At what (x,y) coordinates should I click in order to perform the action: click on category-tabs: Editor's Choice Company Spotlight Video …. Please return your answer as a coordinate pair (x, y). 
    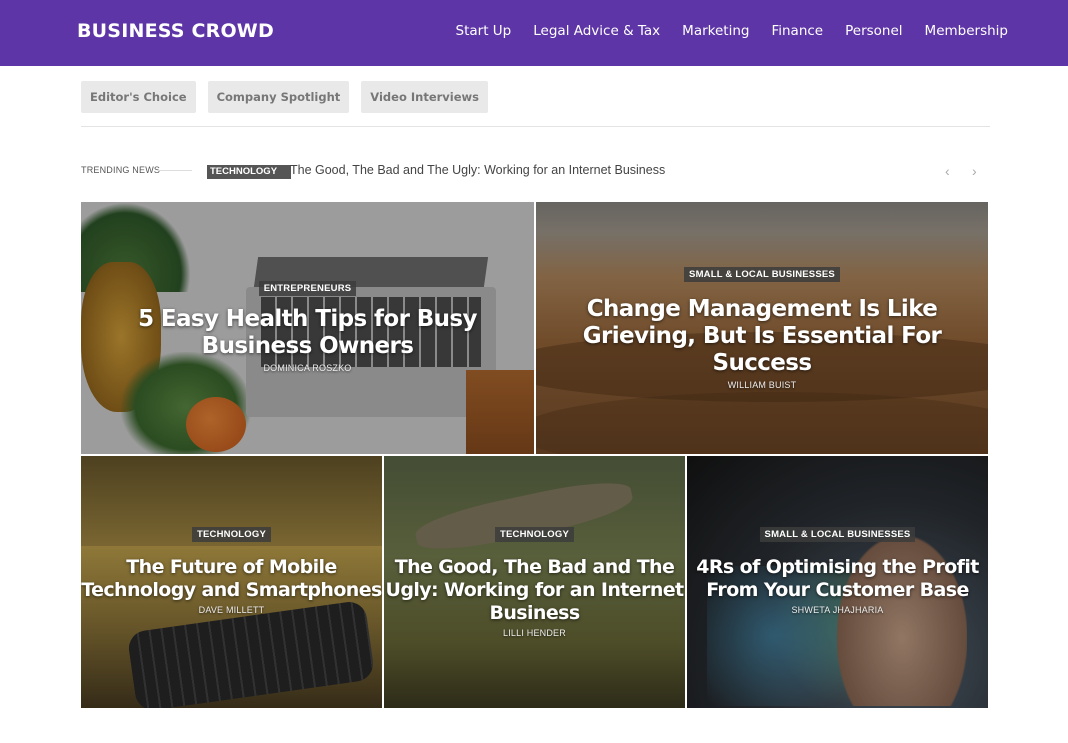
    Looking at the image, I should click on (284, 97).